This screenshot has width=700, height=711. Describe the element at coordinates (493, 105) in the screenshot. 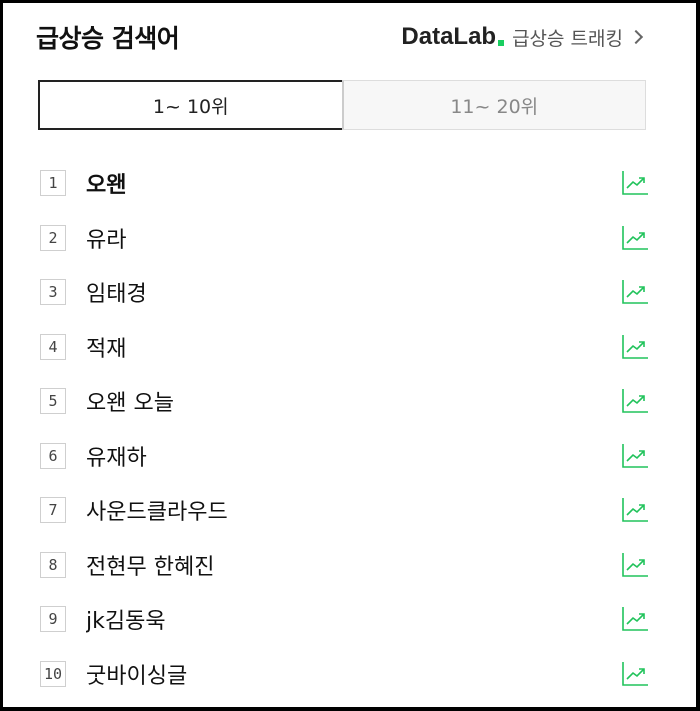

I see `tab-rank-11-20: 11~ 20위` at that location.